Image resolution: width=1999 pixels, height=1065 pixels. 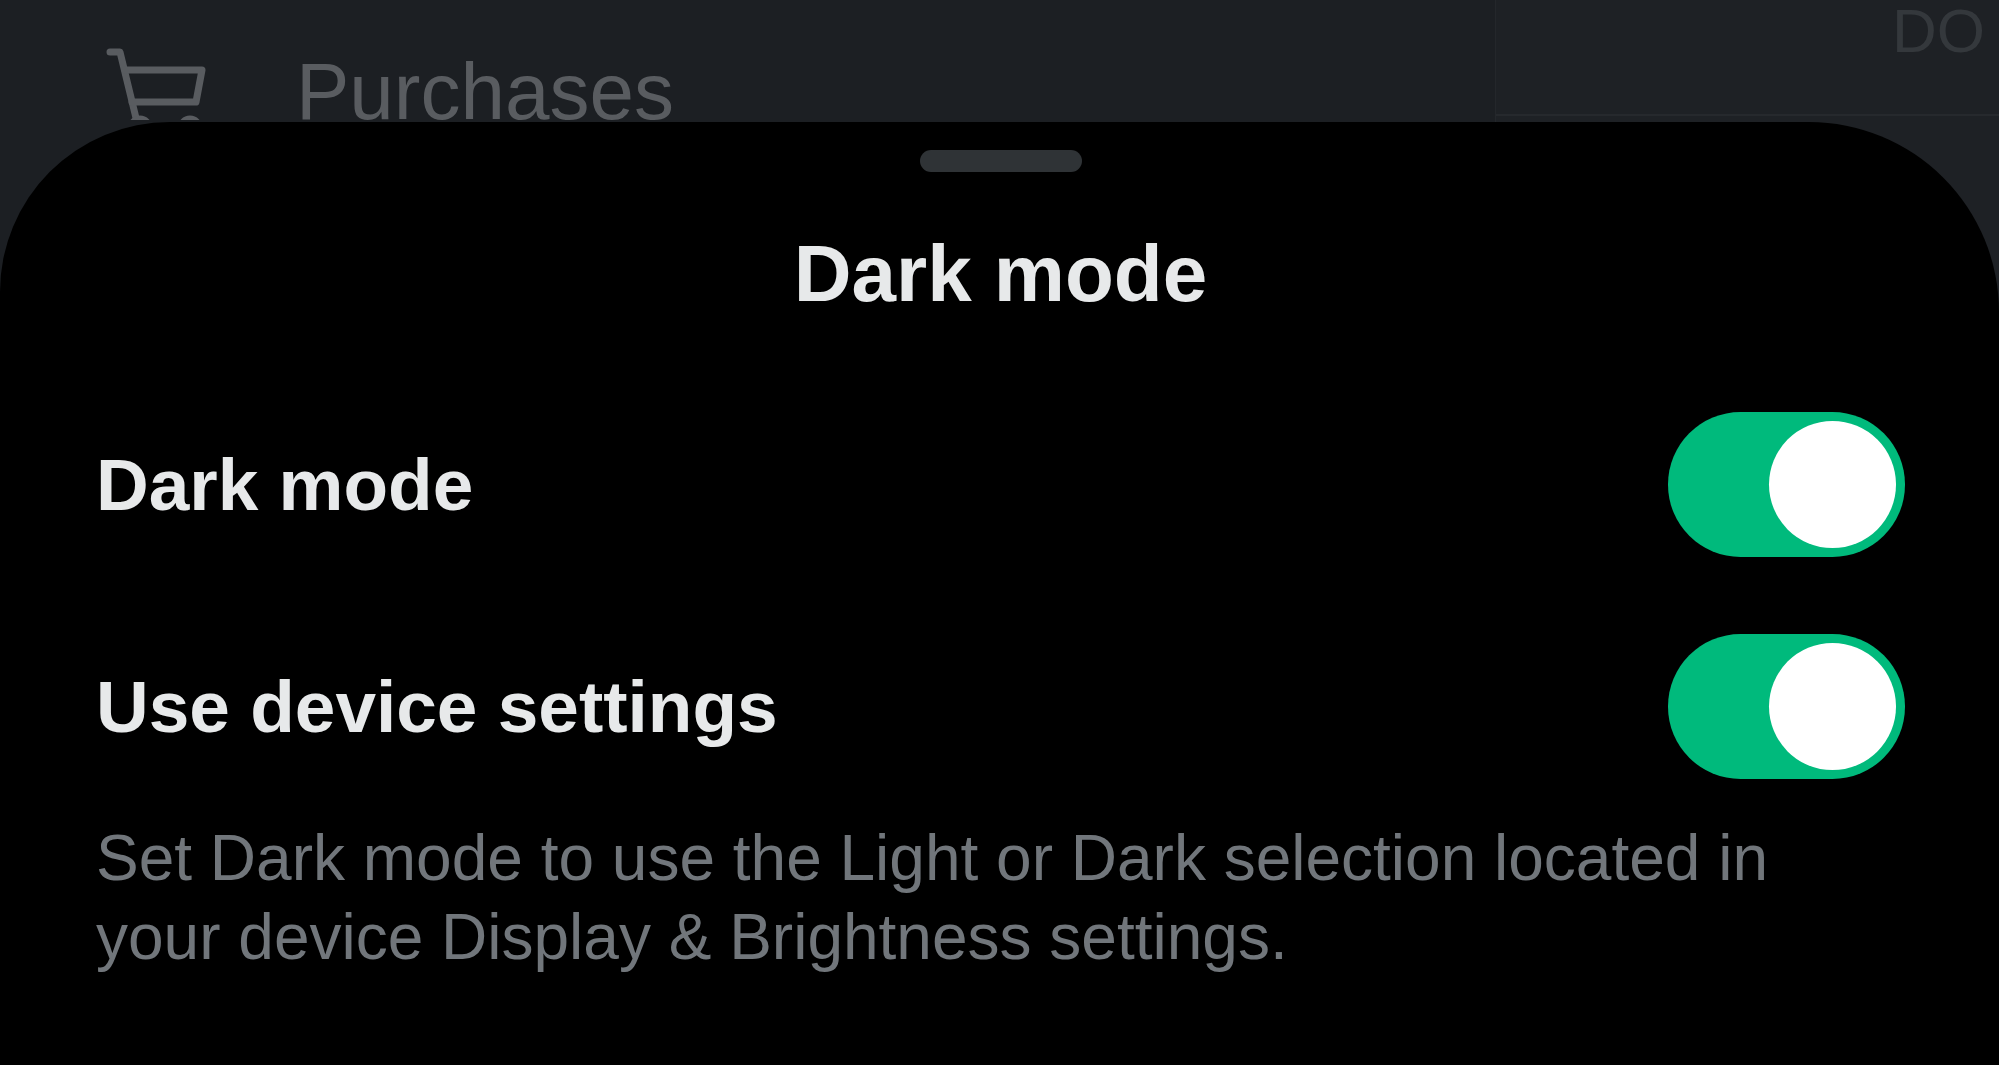 I want to click on setting-description: Set Dark mode to use the Light or Dark selection located in your device Display & Brightness settings., so click(x=932, y=898).